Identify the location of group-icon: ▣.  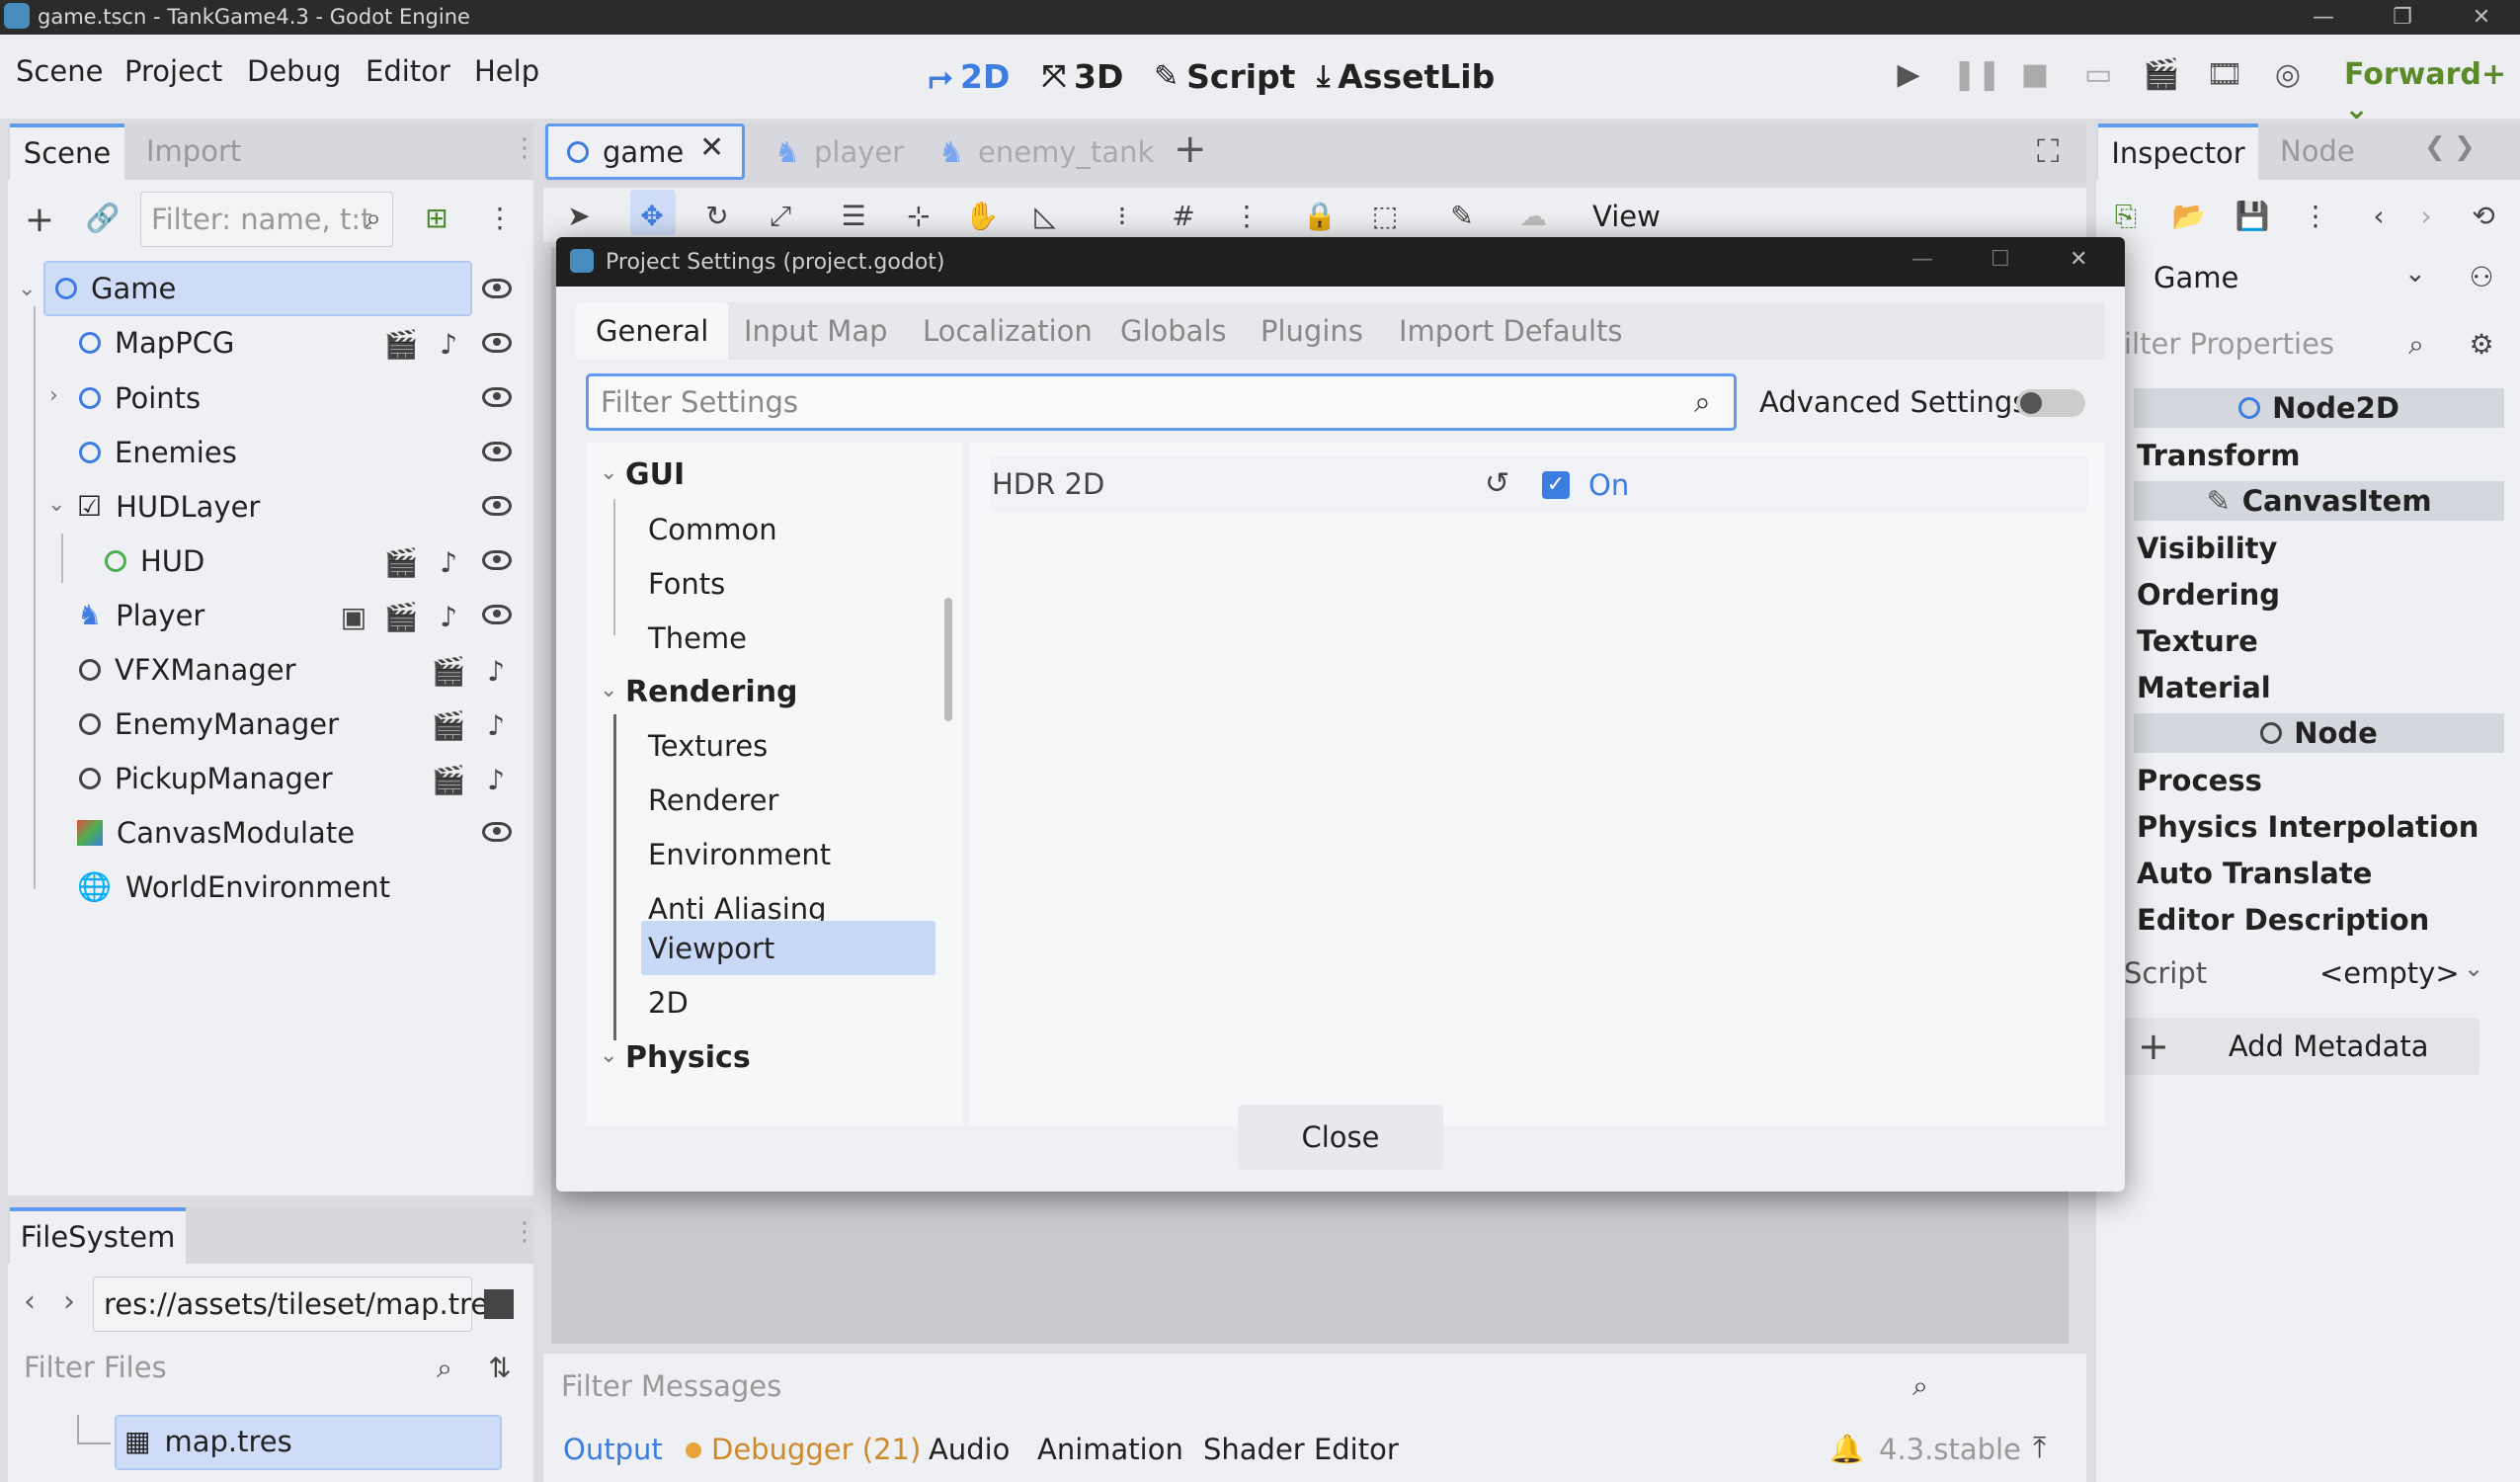
(353, 617).